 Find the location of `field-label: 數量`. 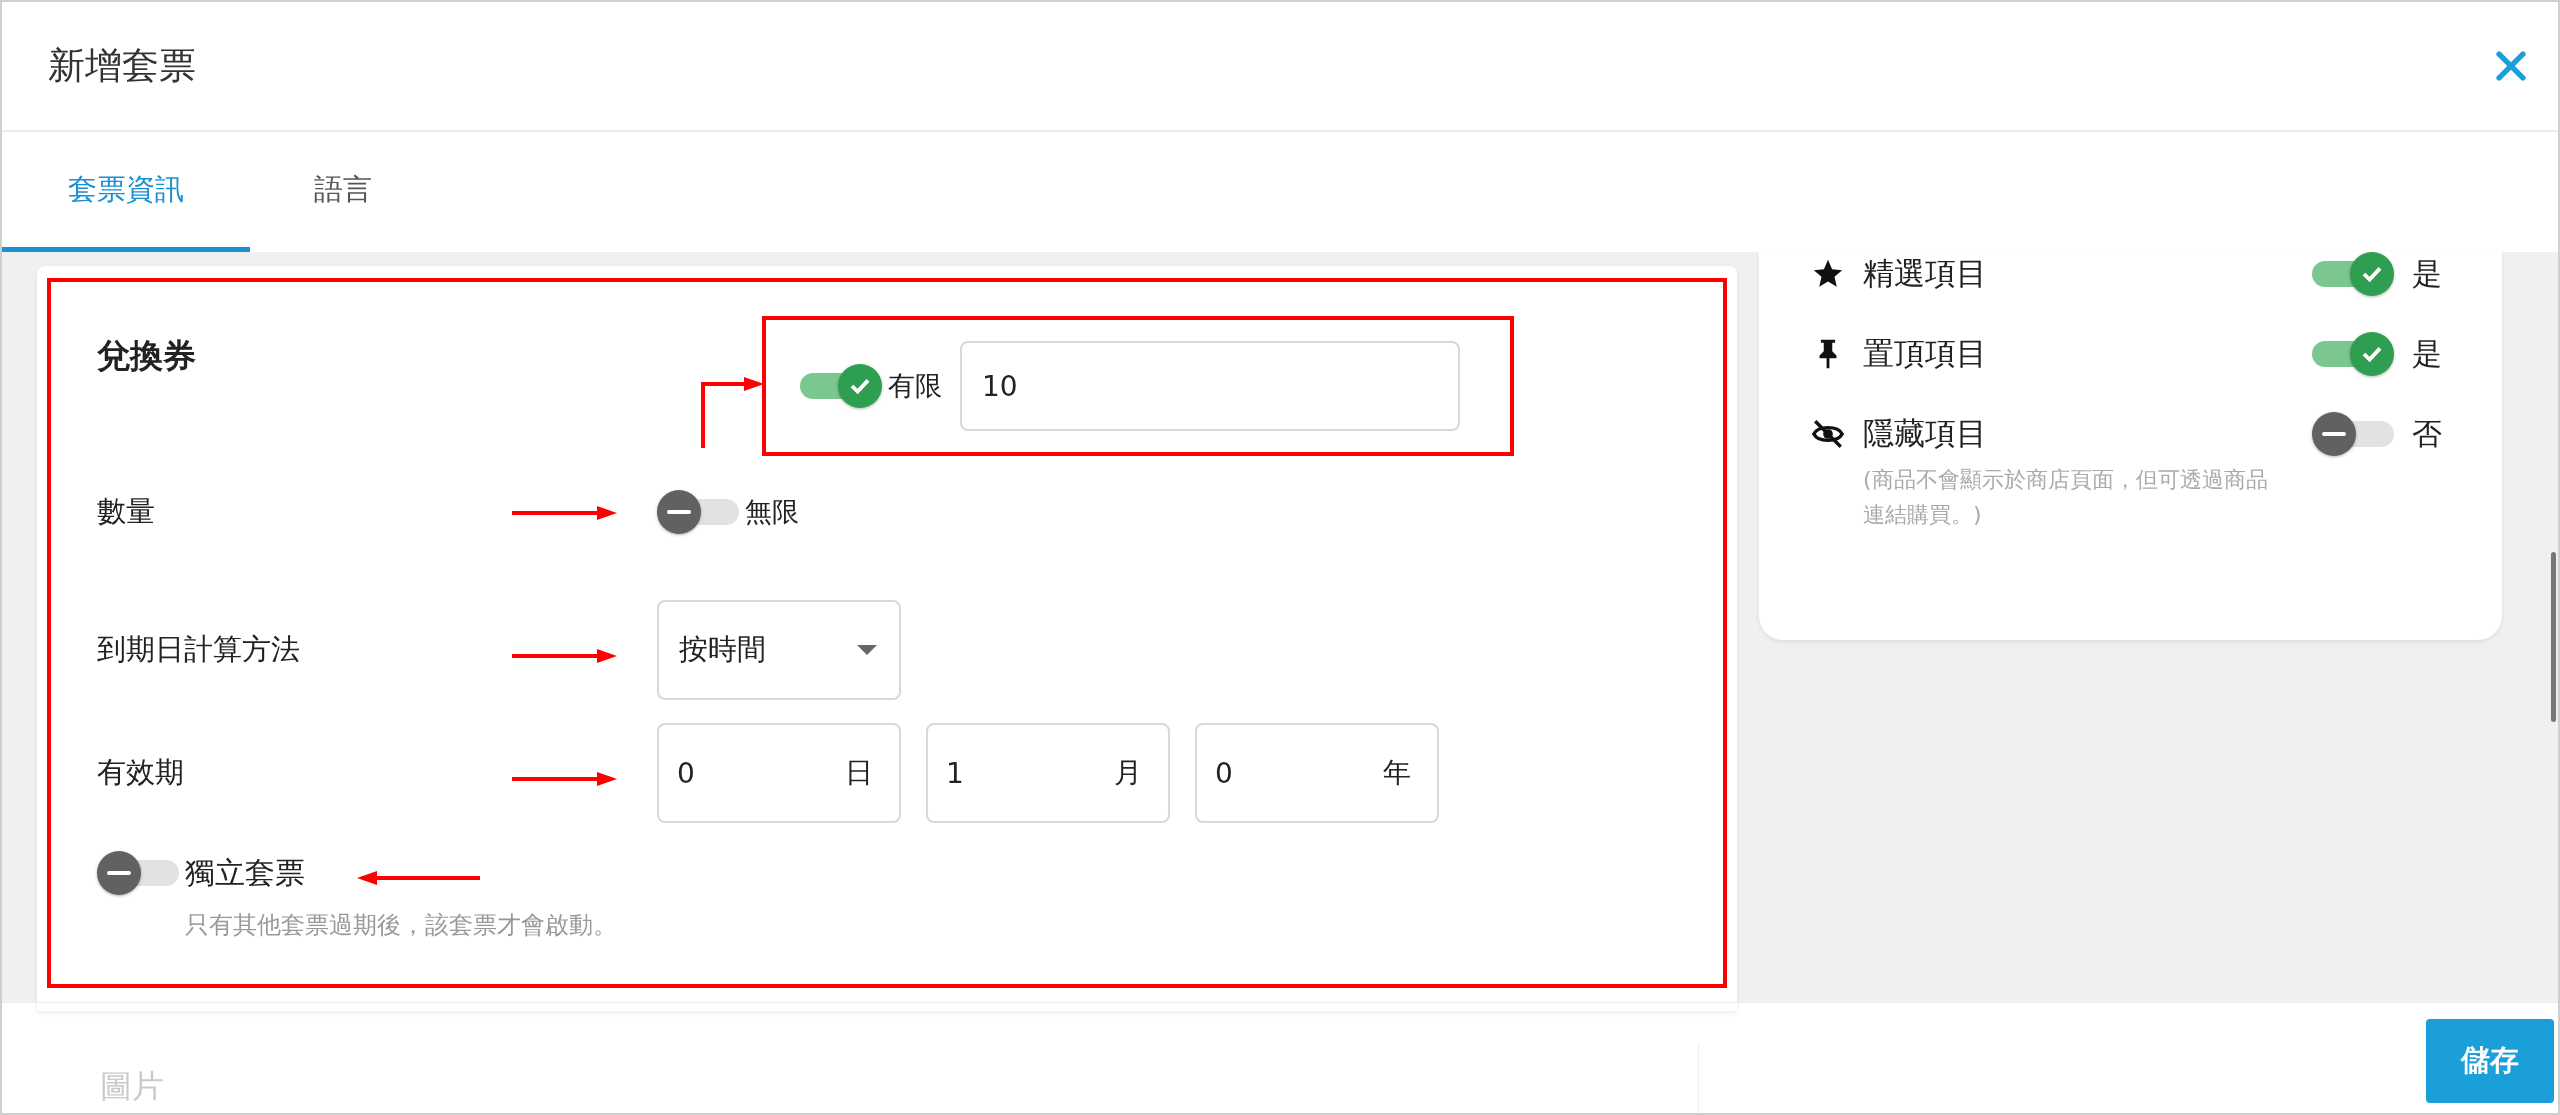

field-label: 數量 is located at coordinates (126, 511).